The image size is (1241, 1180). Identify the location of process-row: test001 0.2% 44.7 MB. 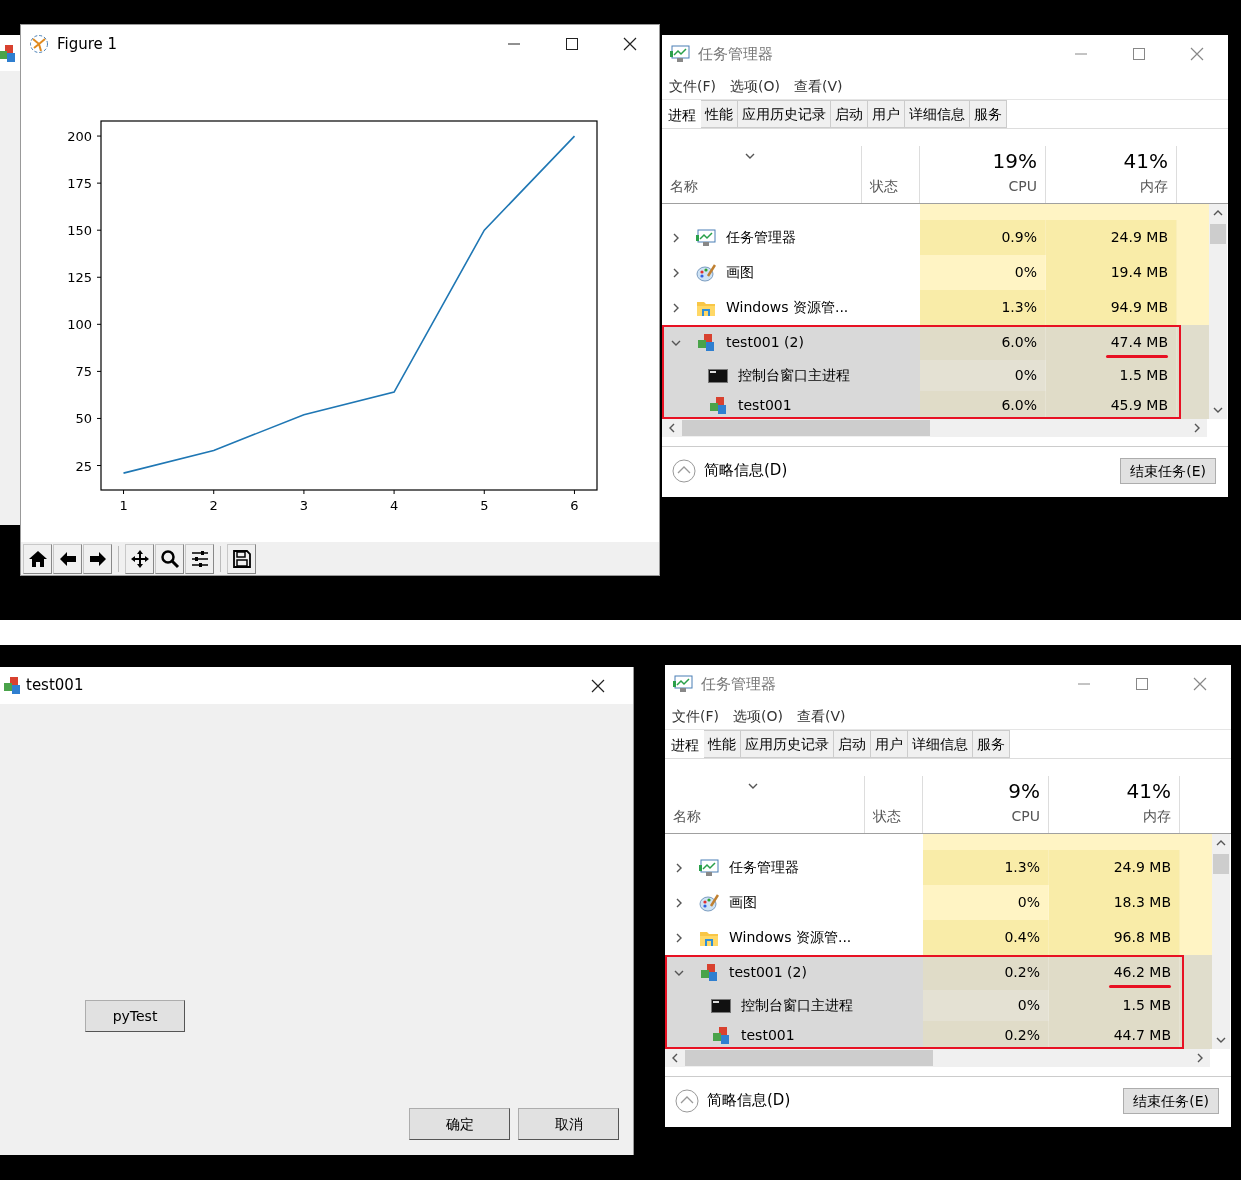
(938, 1035).